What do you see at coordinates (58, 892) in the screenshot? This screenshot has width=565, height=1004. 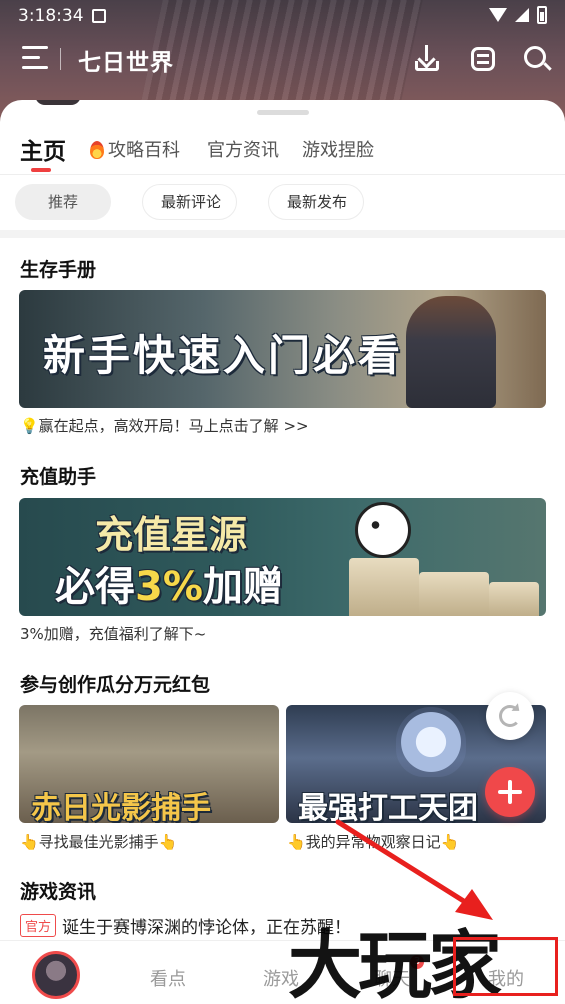 I see `section-title-news: 游戏资讯` at bounding box center [58, 892].